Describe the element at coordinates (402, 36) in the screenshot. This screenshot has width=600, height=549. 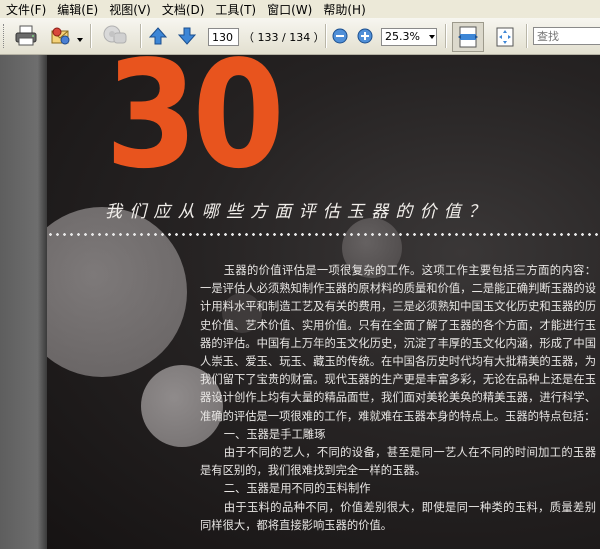
I see `zoom-value: 25.3%` at that location.